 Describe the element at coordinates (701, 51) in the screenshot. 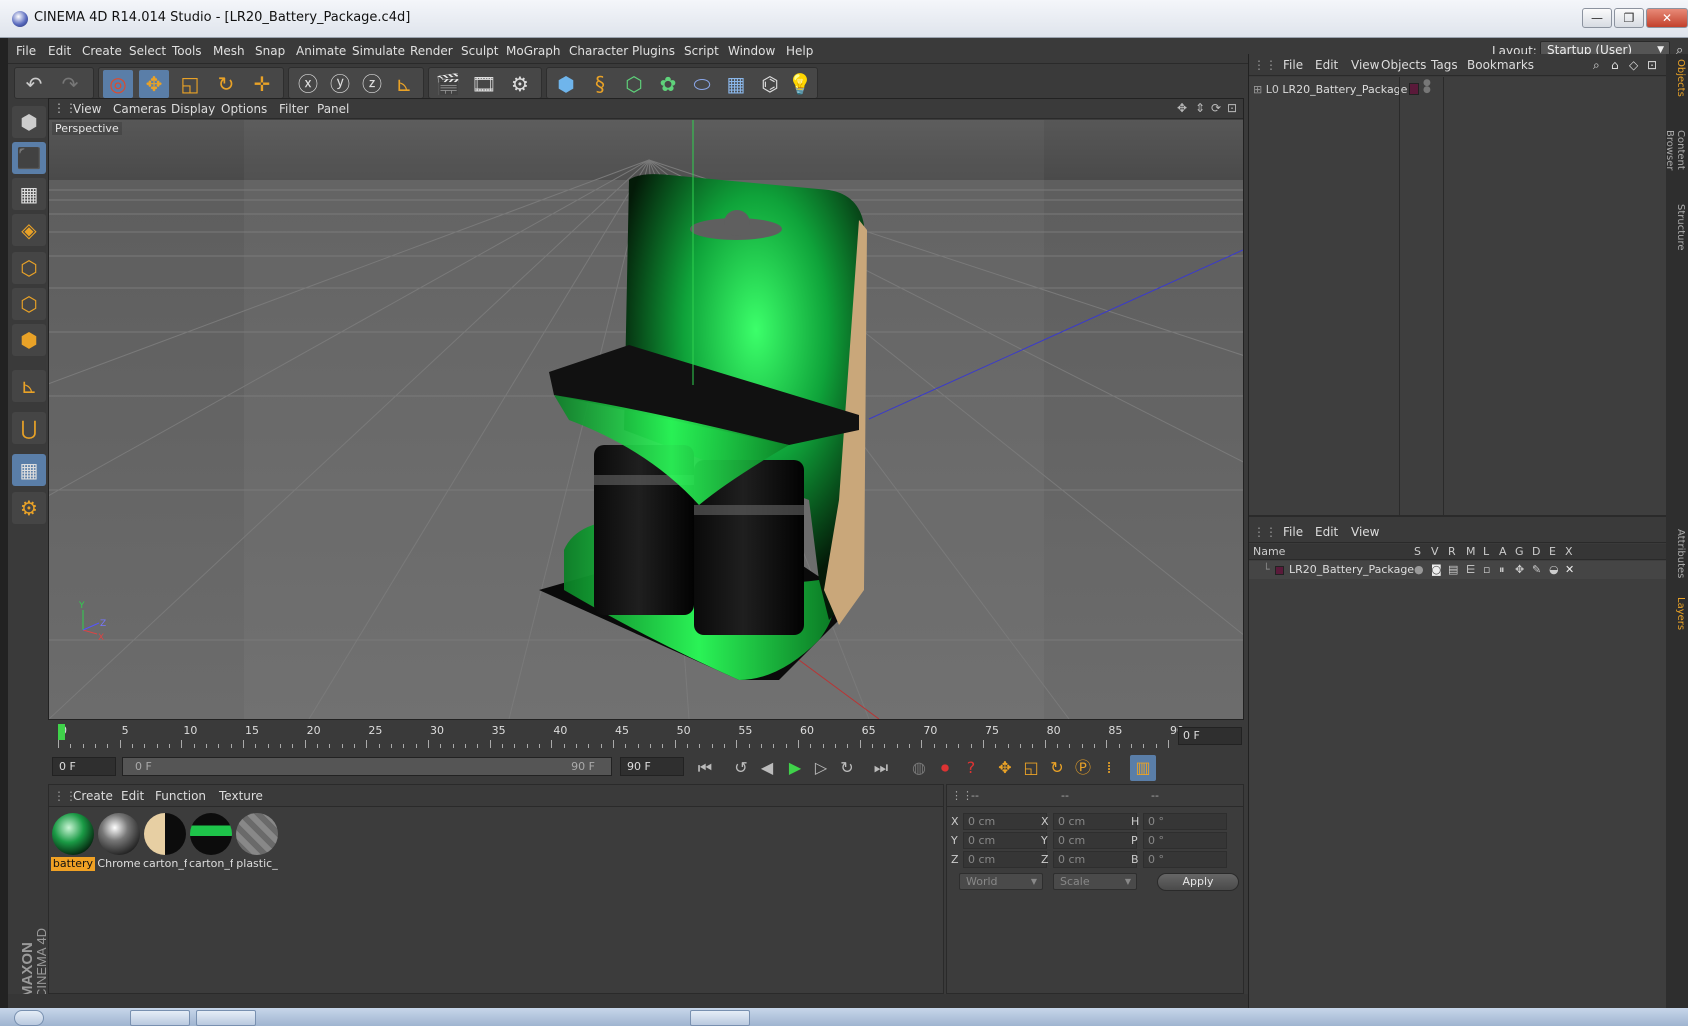

I see `menu-script: Script` at that location.